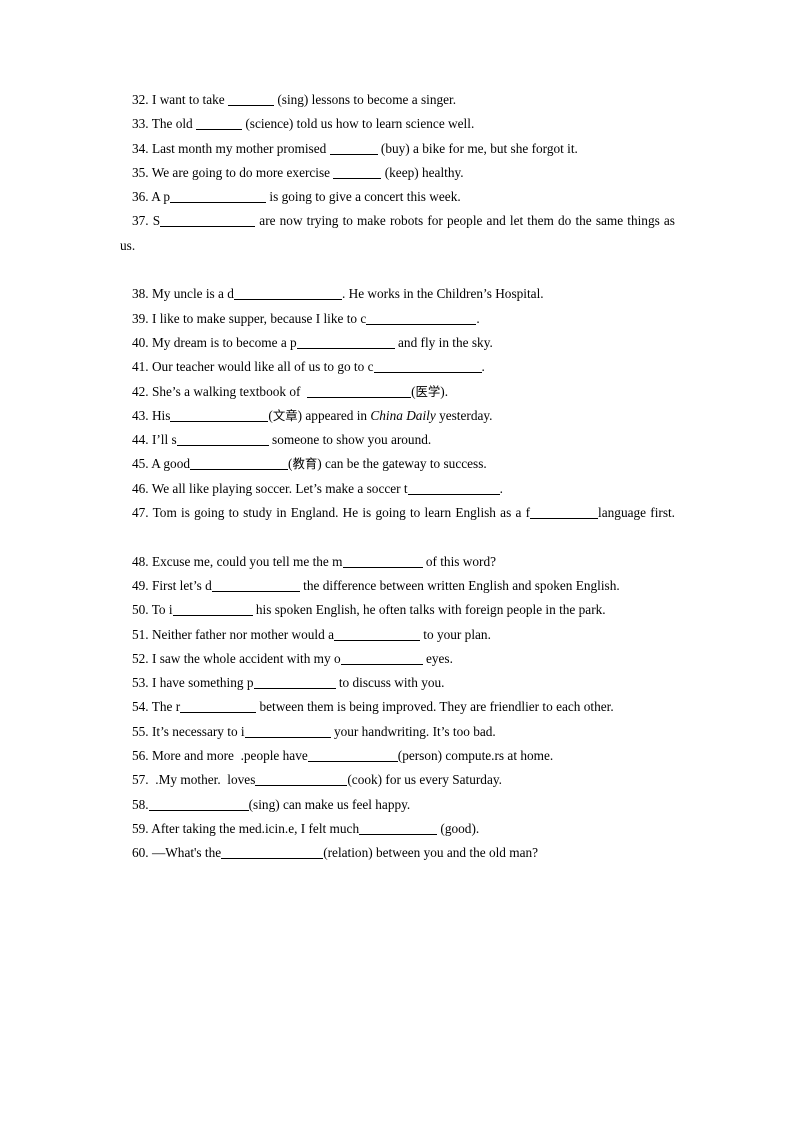 The height and width of the screenshot is (1123, 794). Describe the element at coordinates (390, 683) in the screenshot. I see `exercise-text: to discuss with you.` at that location.